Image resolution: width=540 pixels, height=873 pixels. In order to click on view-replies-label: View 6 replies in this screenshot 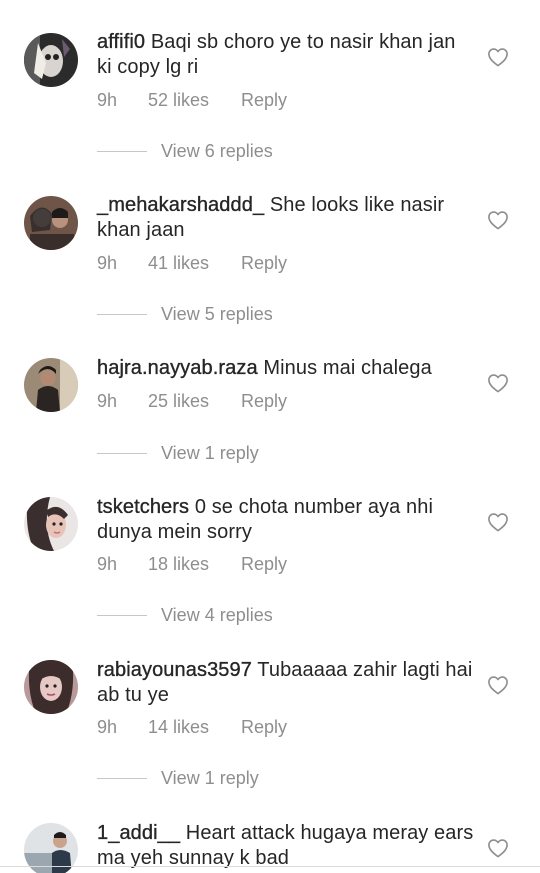, I will do `click(217, 151)`.